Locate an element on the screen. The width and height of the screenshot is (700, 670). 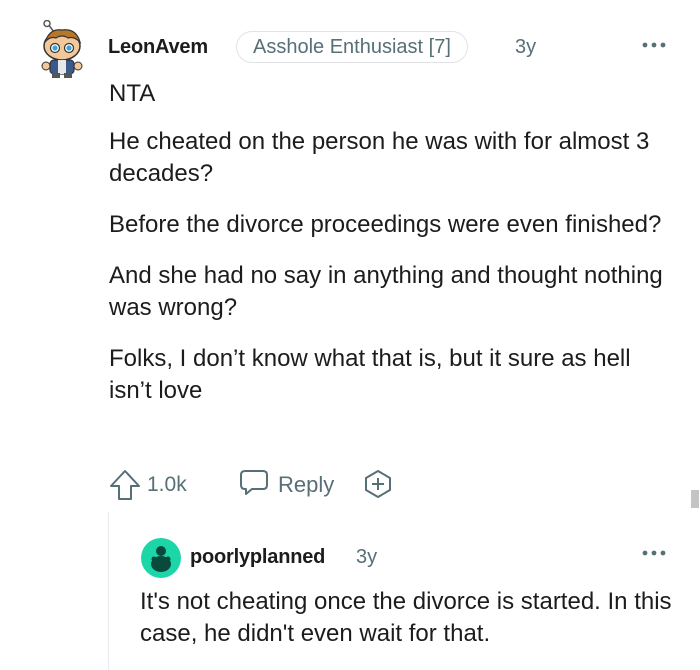
reply-button: Reply is located at coordinates (286, 485).